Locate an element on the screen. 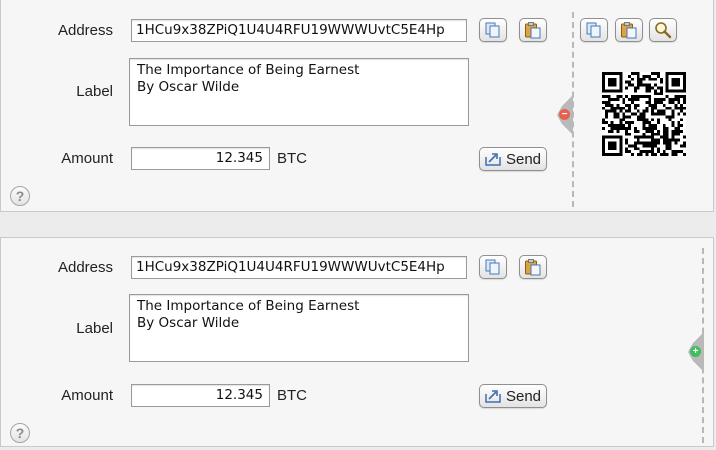  zoom-qr-button is located at coordinates (663, 30).